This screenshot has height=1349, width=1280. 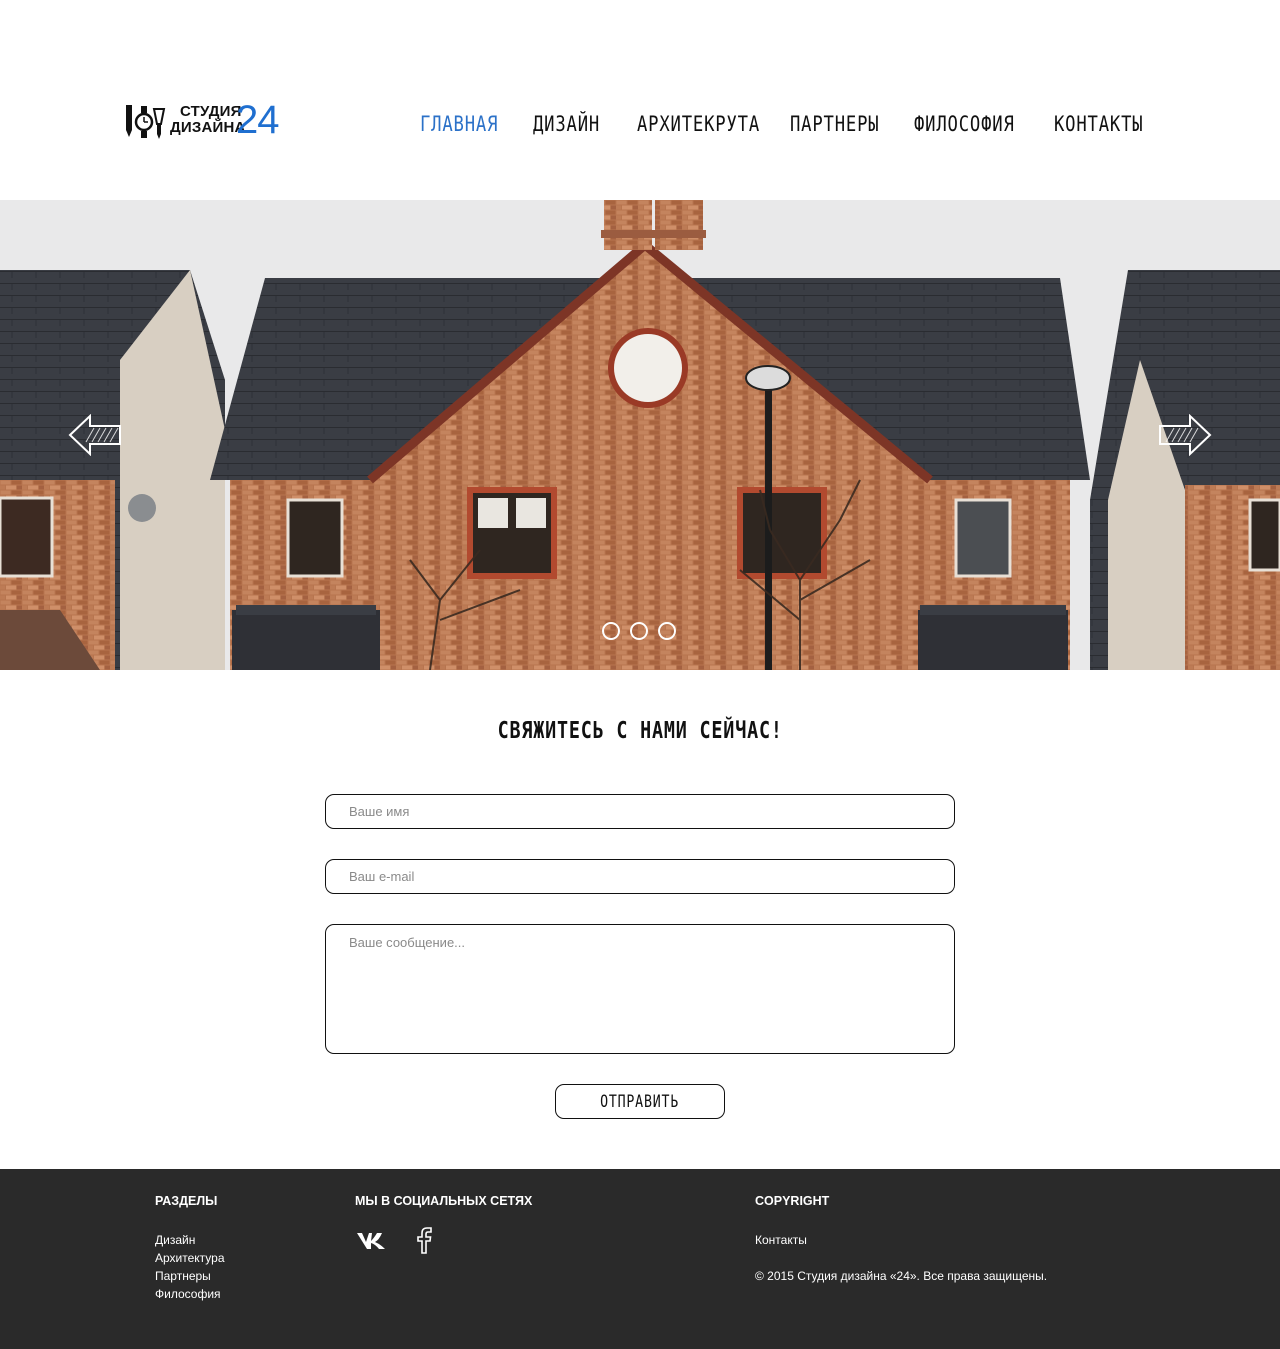 I want to click on facebook-icon, so click(x=424, y=1242).